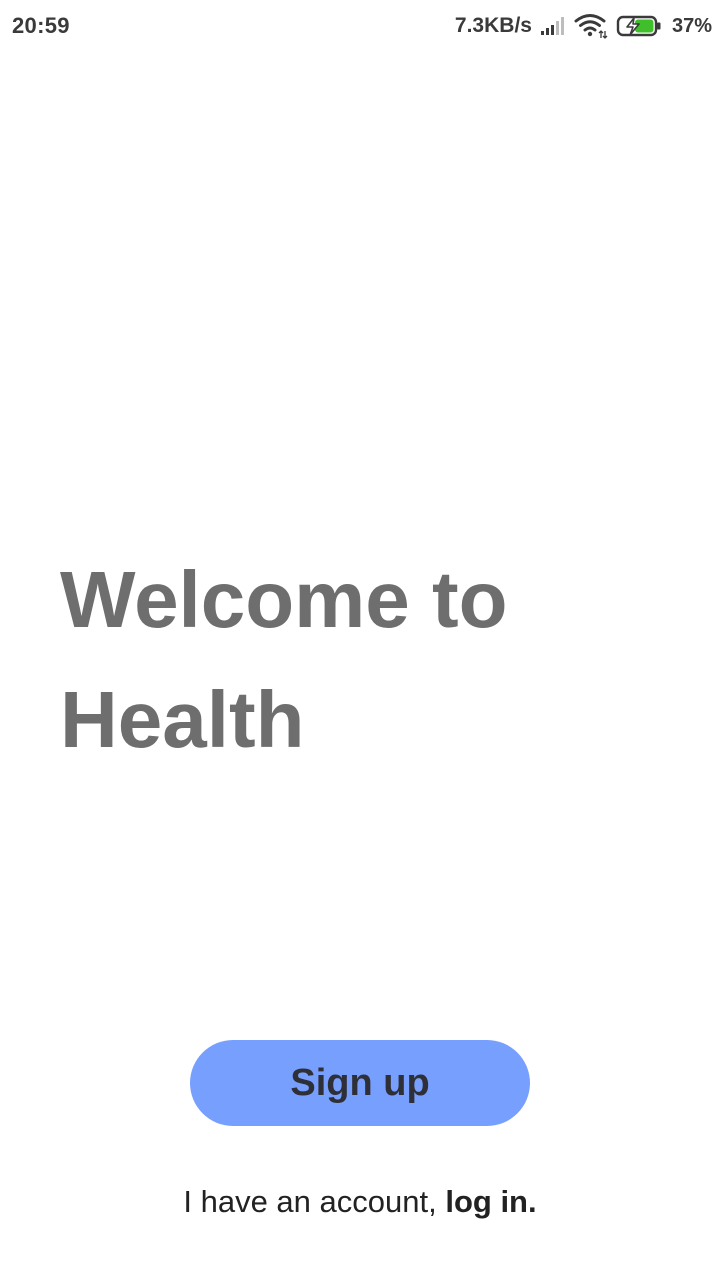 This screenshot has width=720, height=1280. I want to click on status-time: 20:59, so click(41, 25).